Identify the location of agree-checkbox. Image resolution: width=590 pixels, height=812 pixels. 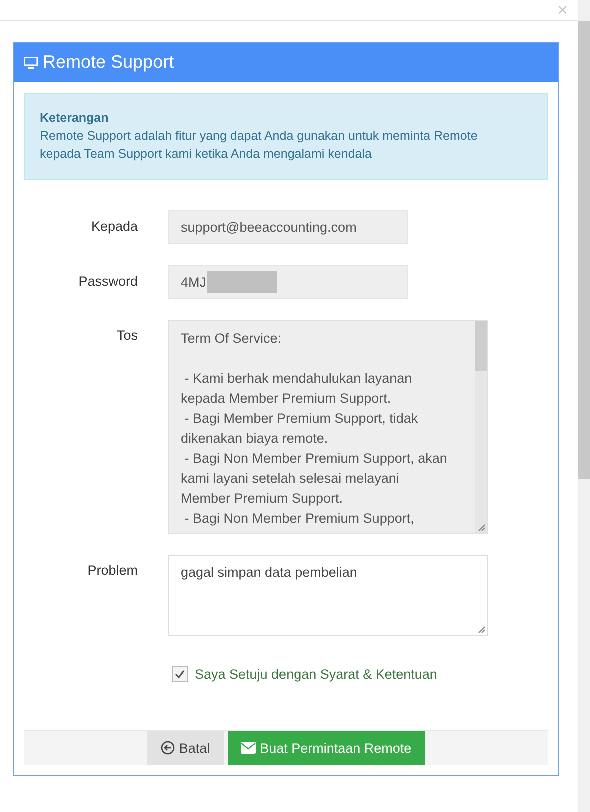
(180, 674).